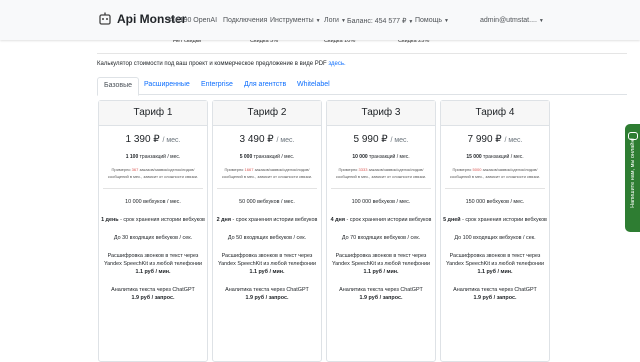  I want to click on storage-period: 2 дня - срок хранения истории вебхуков, so click(267, 220).